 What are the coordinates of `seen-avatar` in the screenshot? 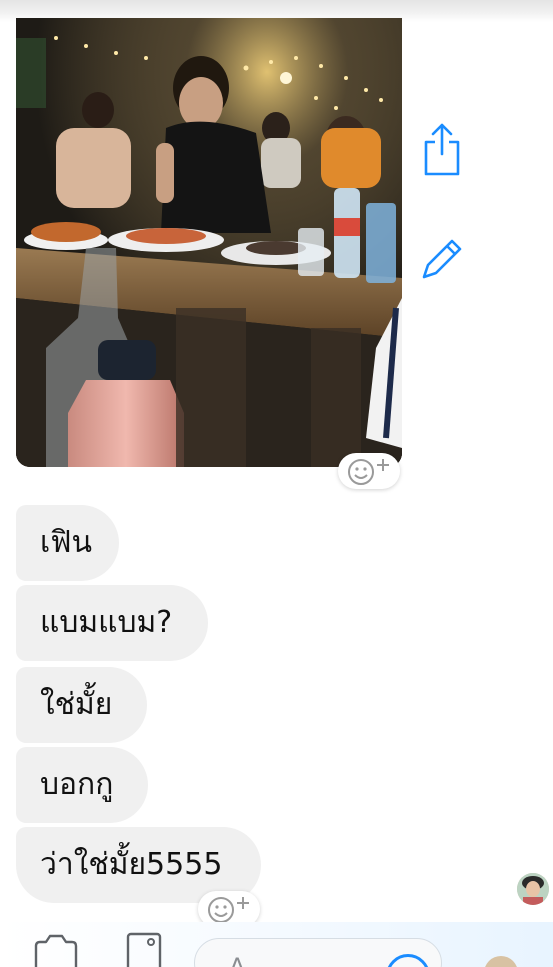 It's located at (533, 889).